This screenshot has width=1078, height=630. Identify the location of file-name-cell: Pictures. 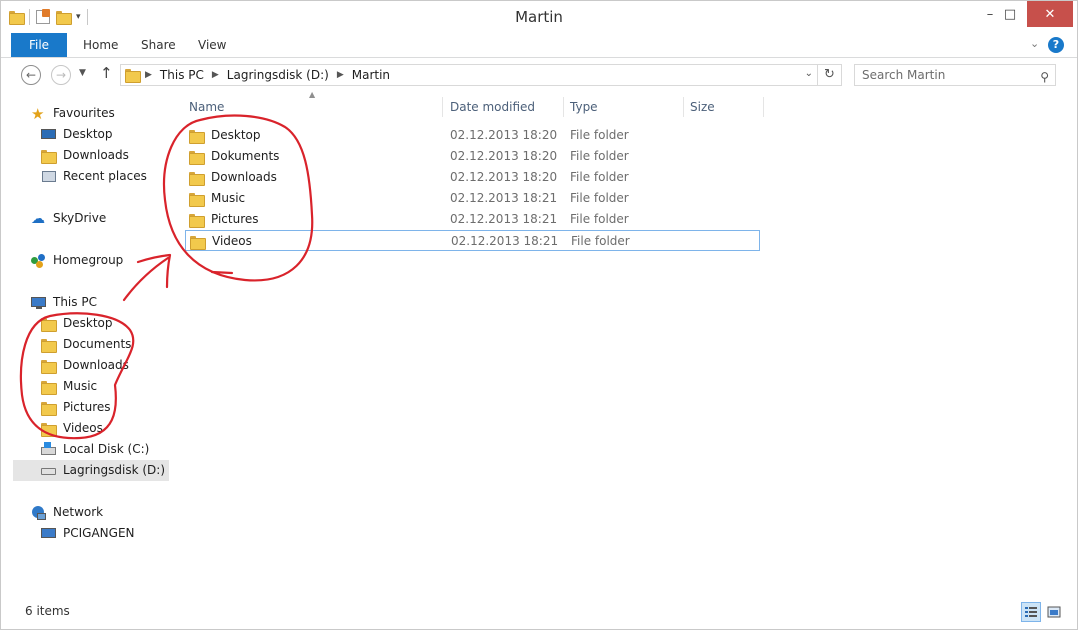
(224, 219).